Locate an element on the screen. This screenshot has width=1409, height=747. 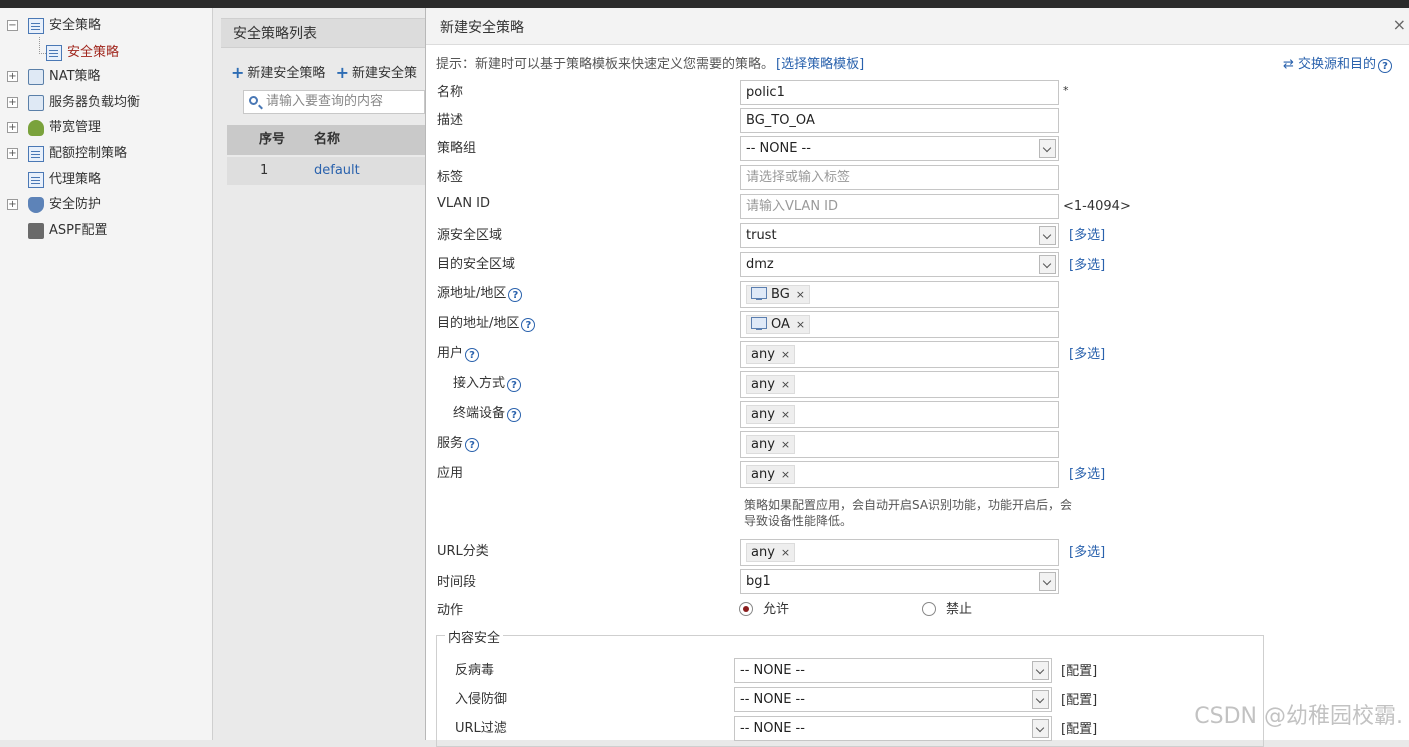
user-label: 用户? is located at coordinates (458, 352).